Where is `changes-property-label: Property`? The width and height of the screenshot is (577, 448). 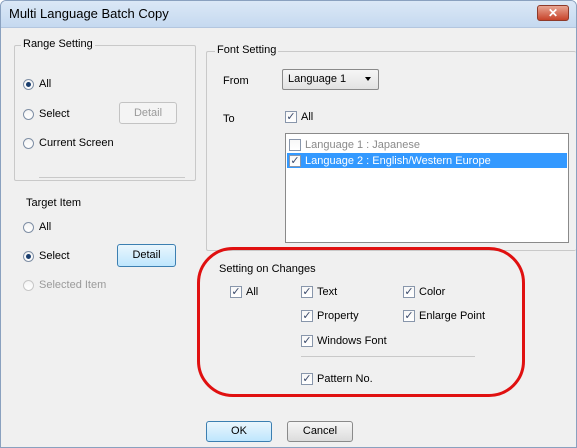
changes-property-label: Property is located at coordinates (338, 316).